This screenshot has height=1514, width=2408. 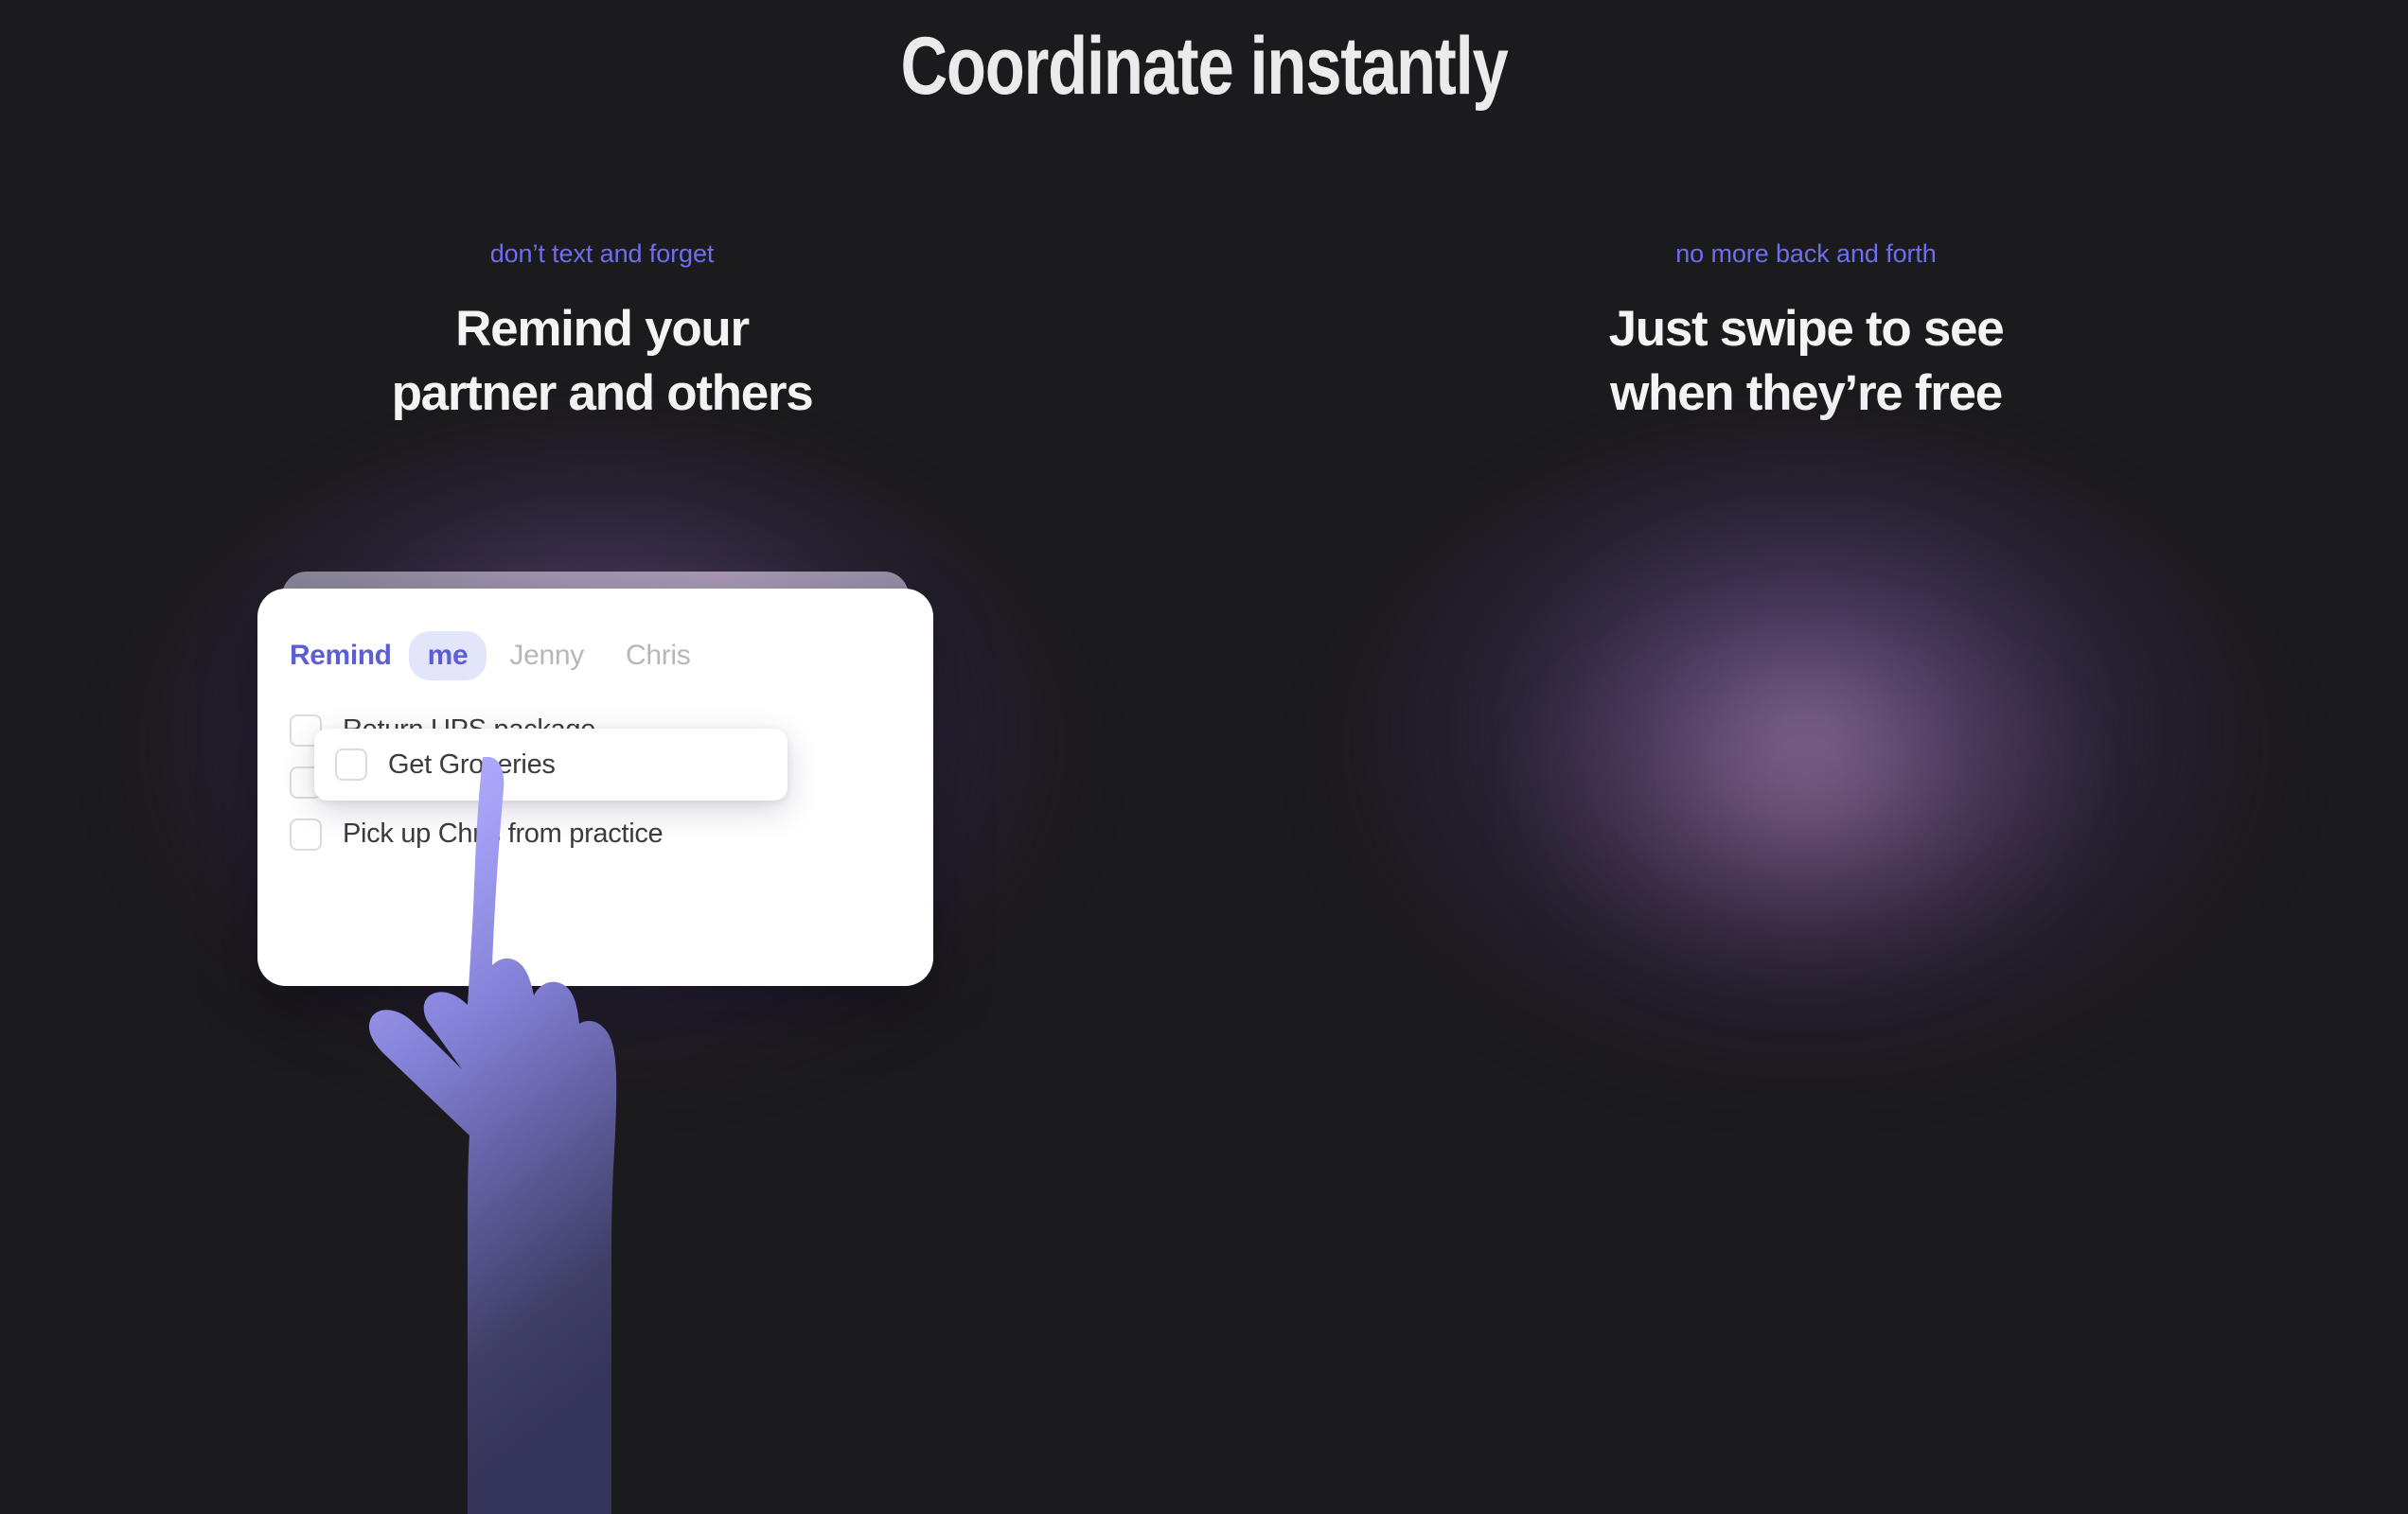 What do you see at coordinates (341, 656) in the screenshot?
I see `remind-label: Remind` at bounding box center [341, 656].